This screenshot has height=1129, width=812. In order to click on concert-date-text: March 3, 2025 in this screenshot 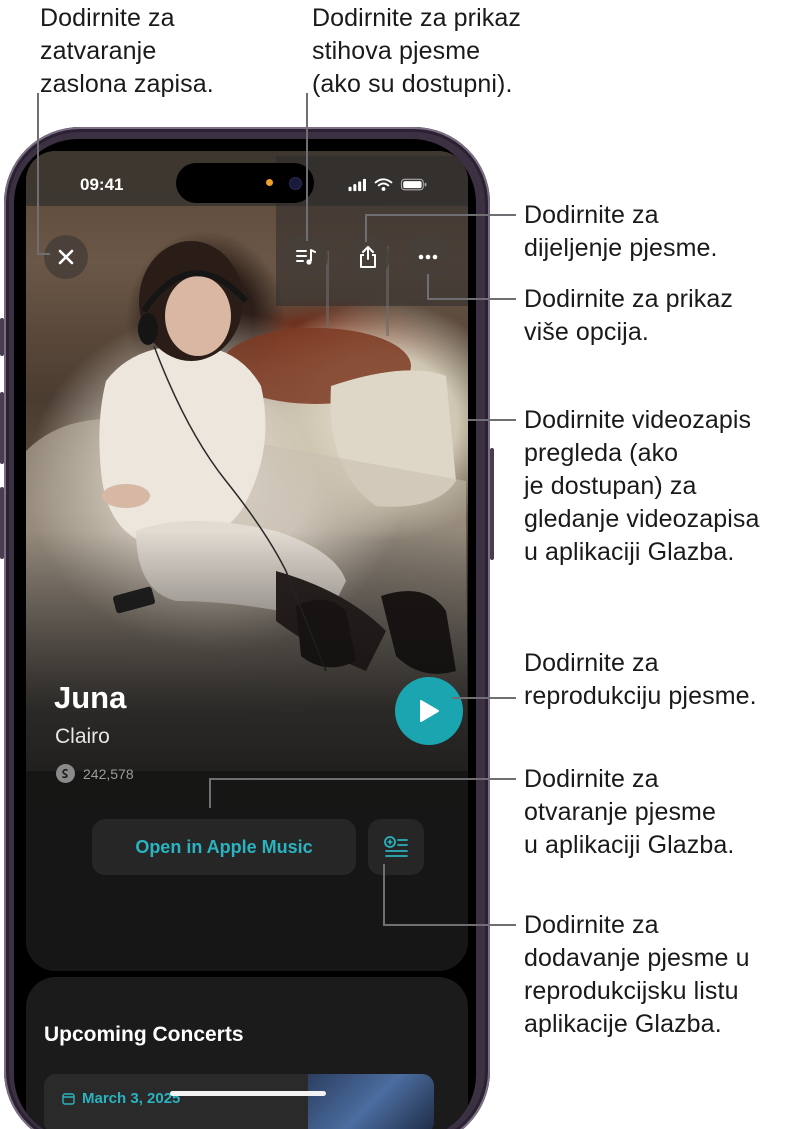, I will do `click(131, 1098)`.